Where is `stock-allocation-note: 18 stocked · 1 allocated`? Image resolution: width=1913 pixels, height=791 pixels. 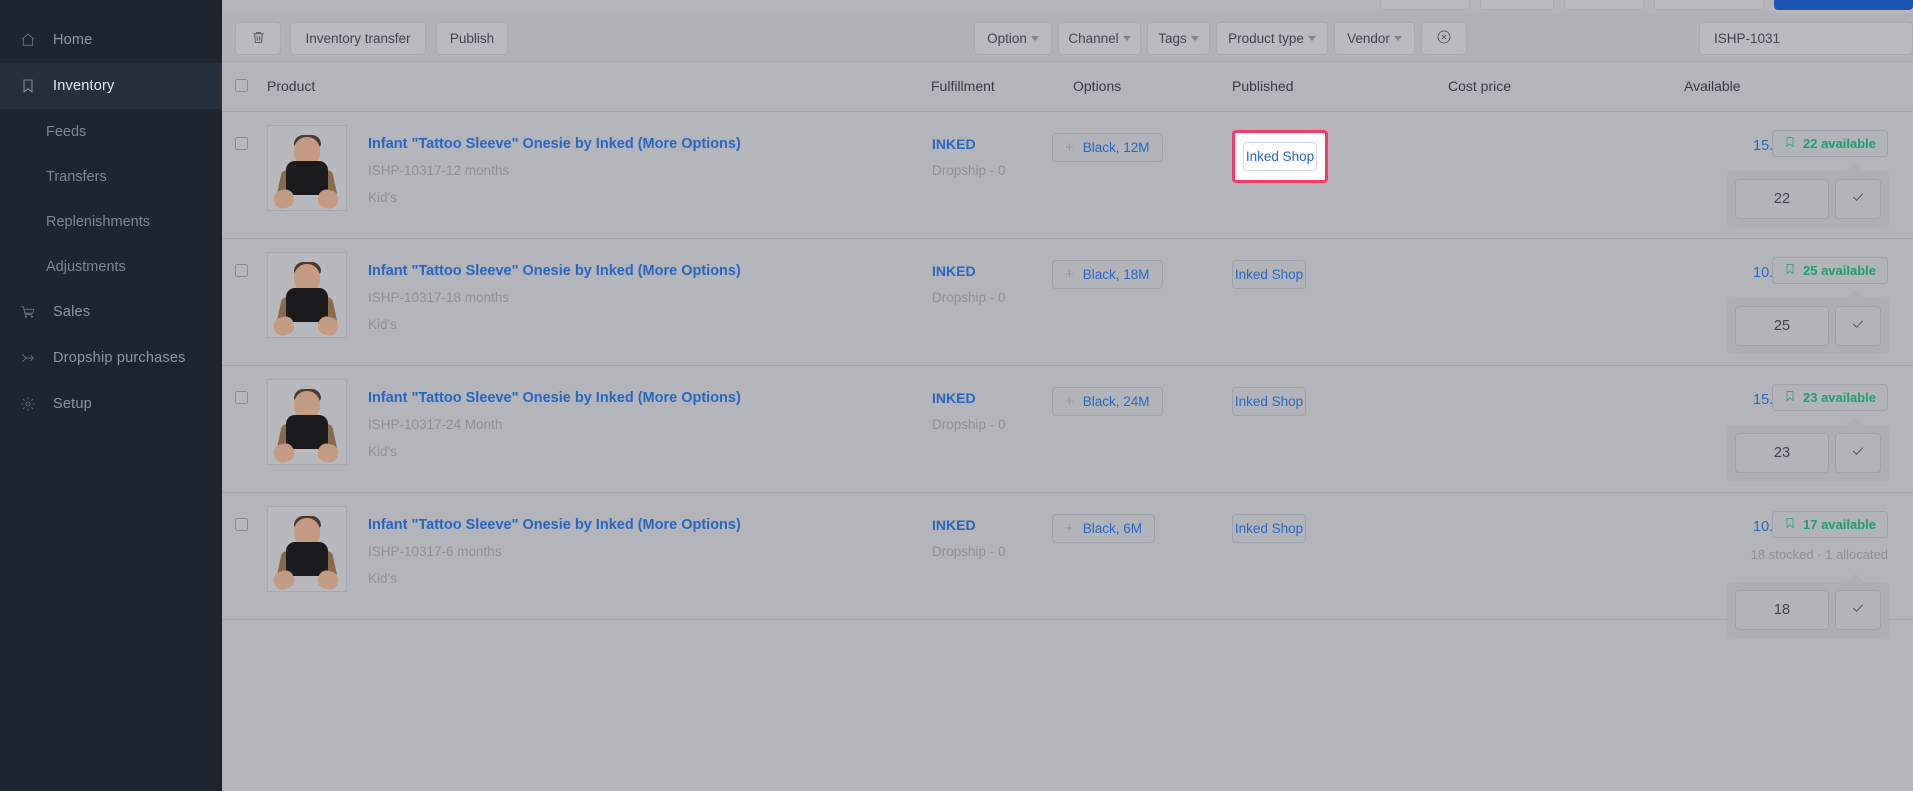
stock-allocation-note: 18 stocked · 1 allocated is located at coordinates (1819, 554).